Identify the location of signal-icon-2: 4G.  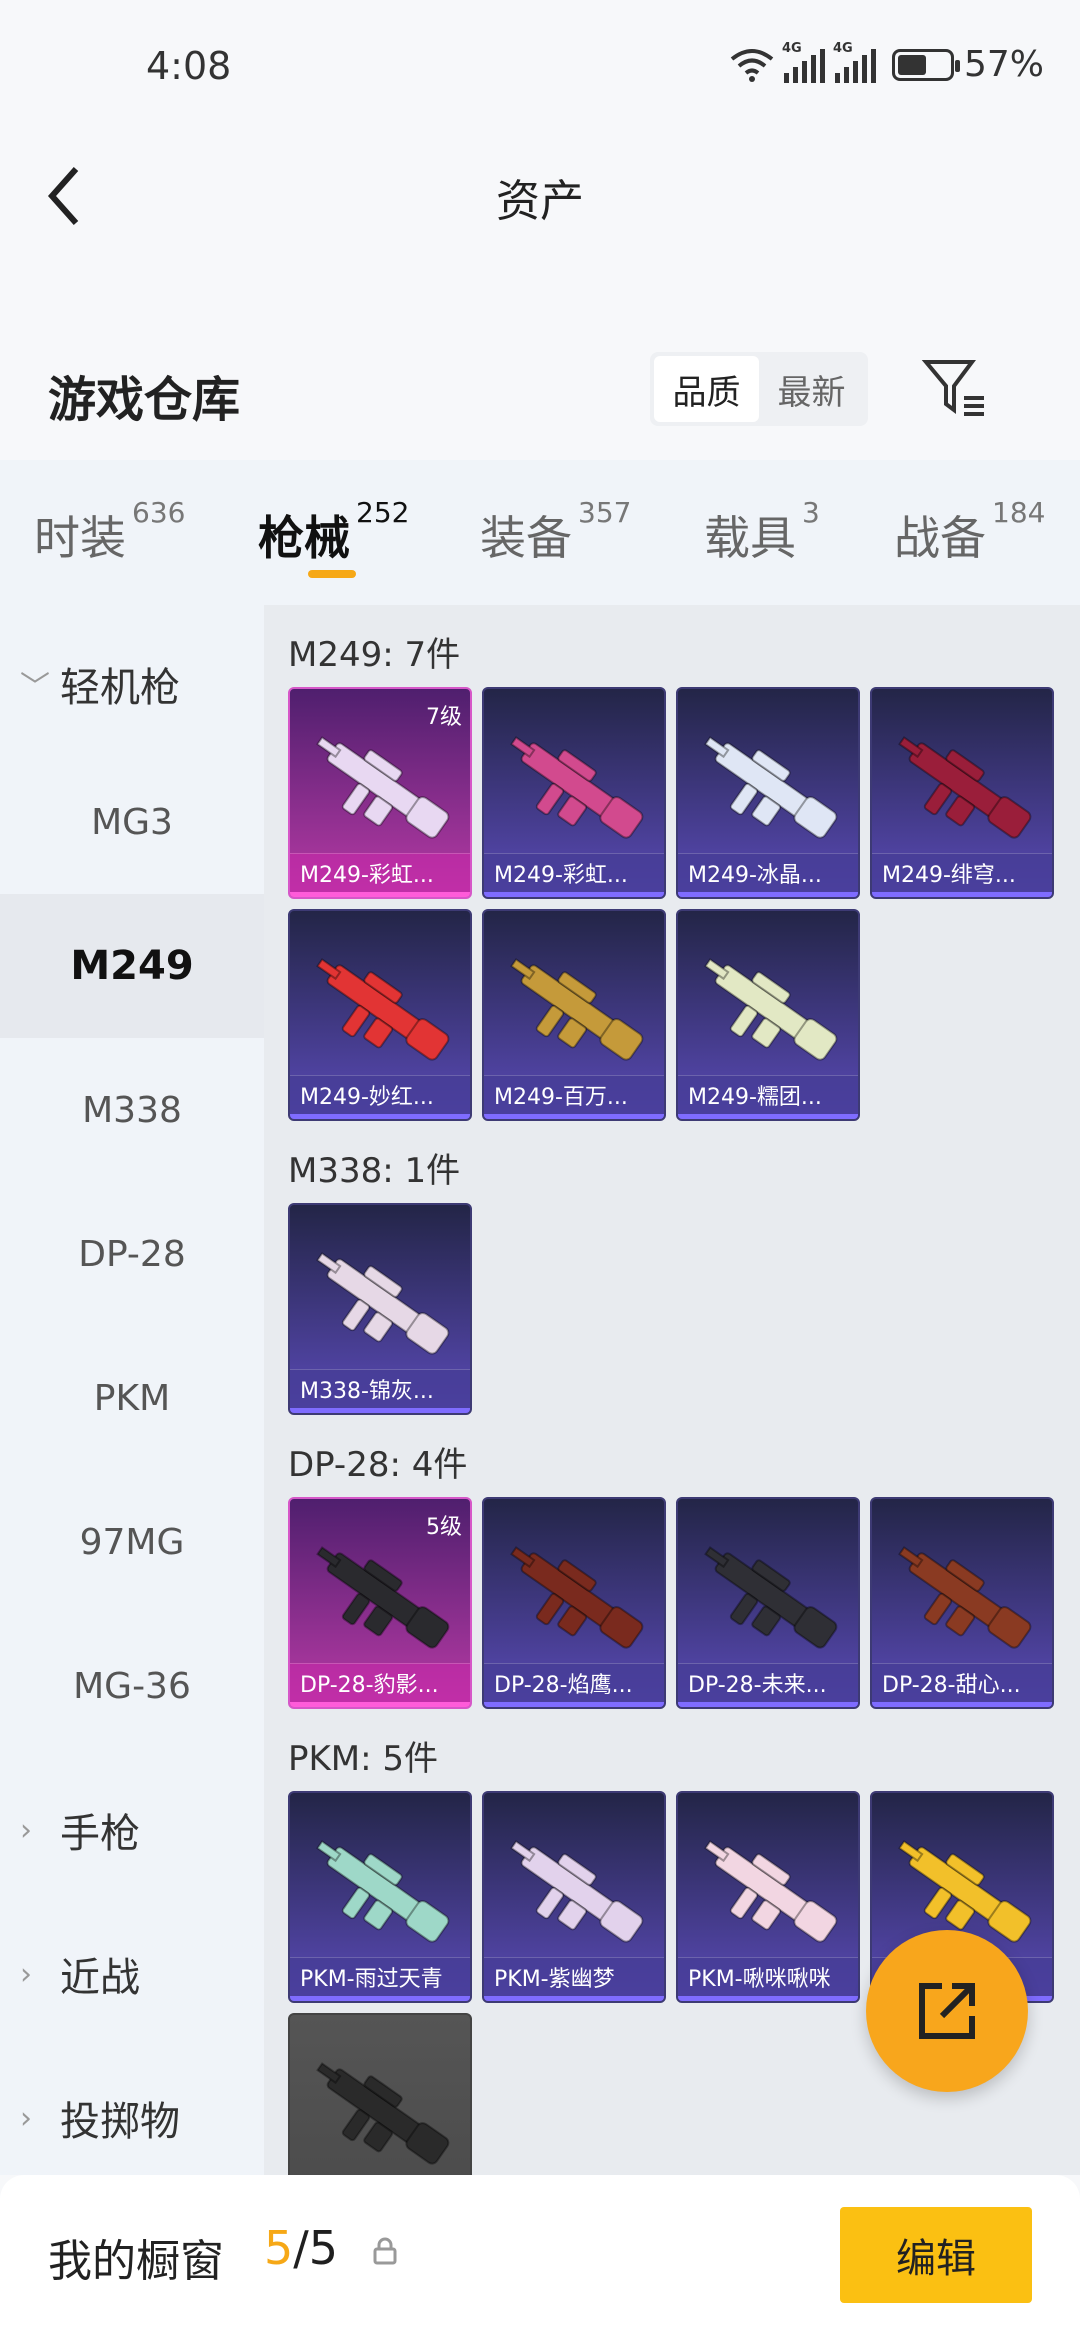
(854, 62).